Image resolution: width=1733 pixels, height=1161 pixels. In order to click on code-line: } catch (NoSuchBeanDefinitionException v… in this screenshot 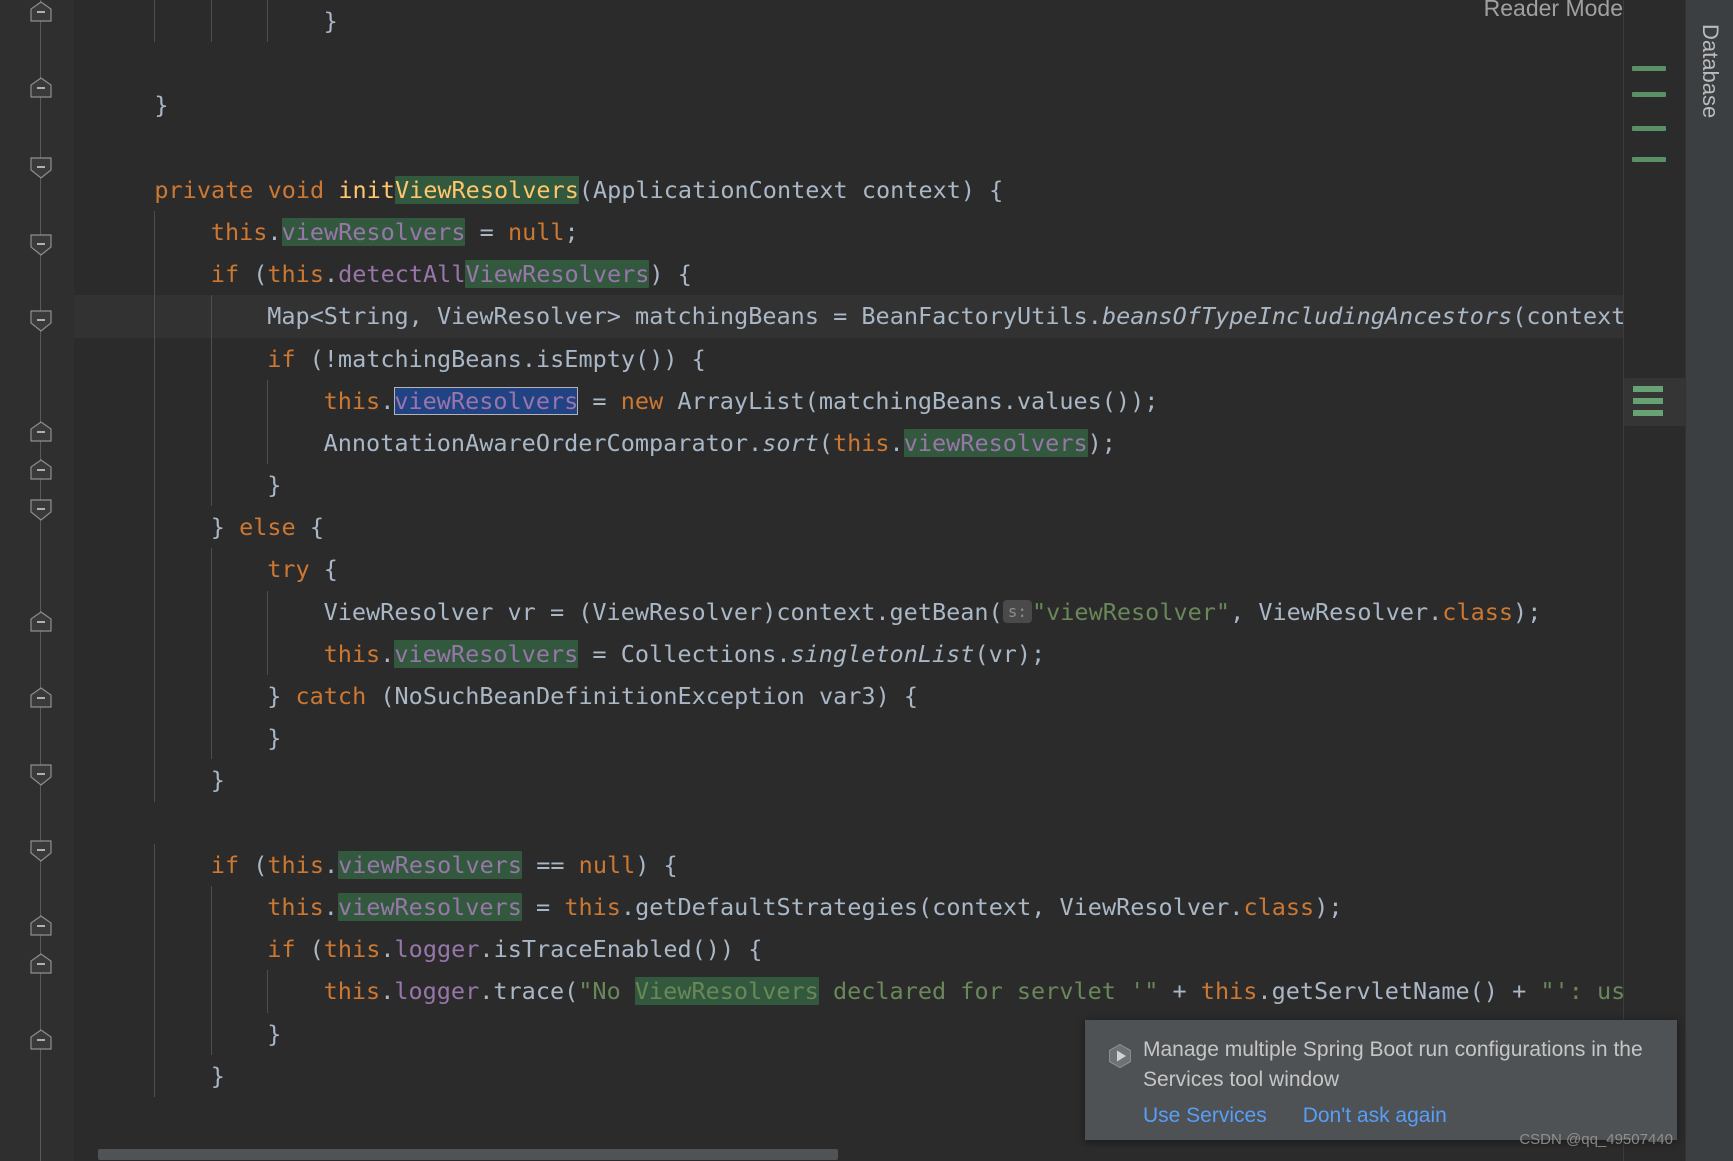, I will do `click(848, 696)`.